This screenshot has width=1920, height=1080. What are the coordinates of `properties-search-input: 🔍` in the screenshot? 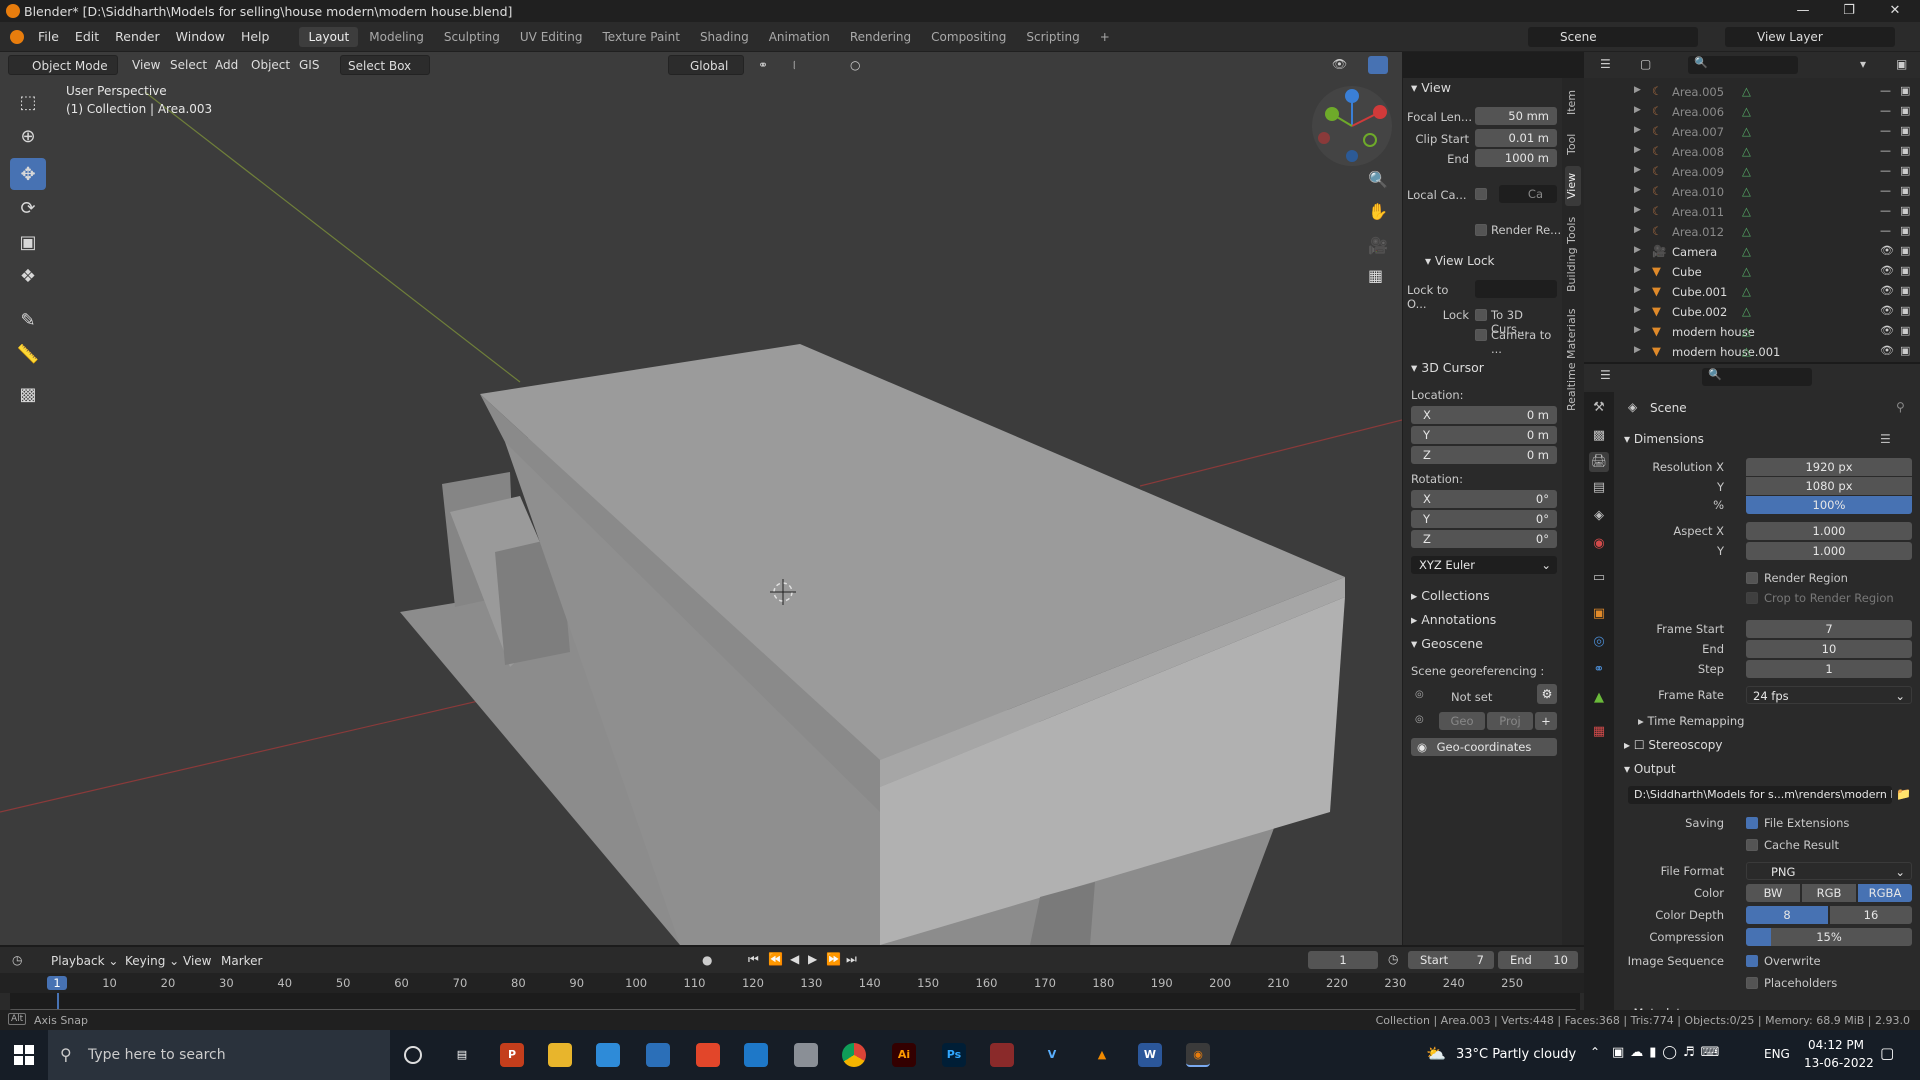 It's located at (1757, 377).